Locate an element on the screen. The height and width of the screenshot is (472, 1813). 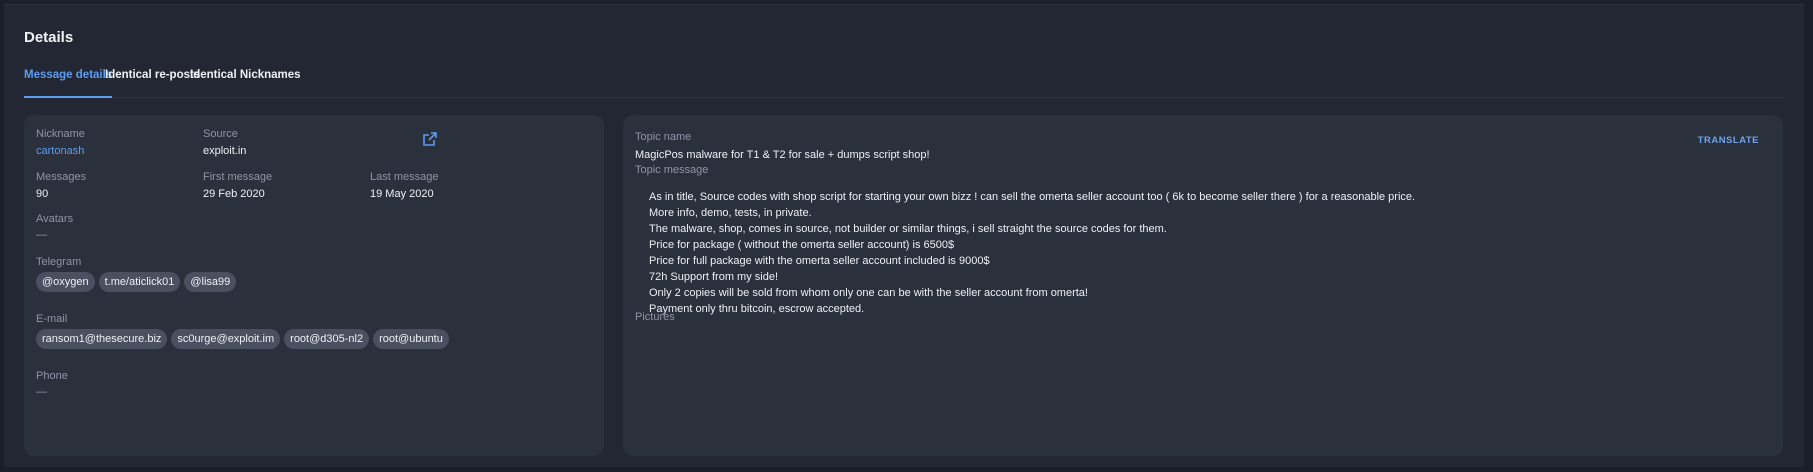
email-chip: ransom1@thesecure.biz is located at coordinates (102, 339).